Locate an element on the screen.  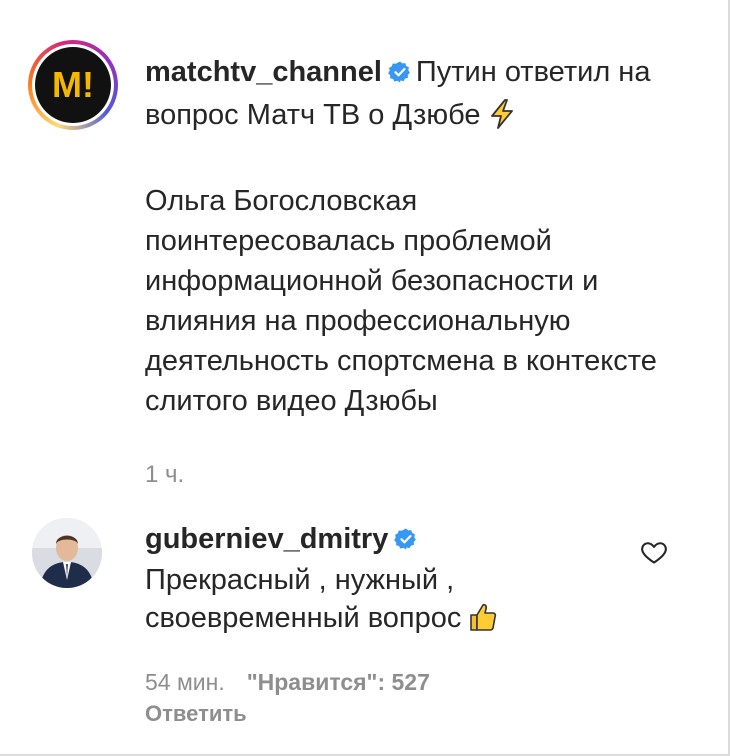
story-ring: М! is located at coordinates (73, 85).